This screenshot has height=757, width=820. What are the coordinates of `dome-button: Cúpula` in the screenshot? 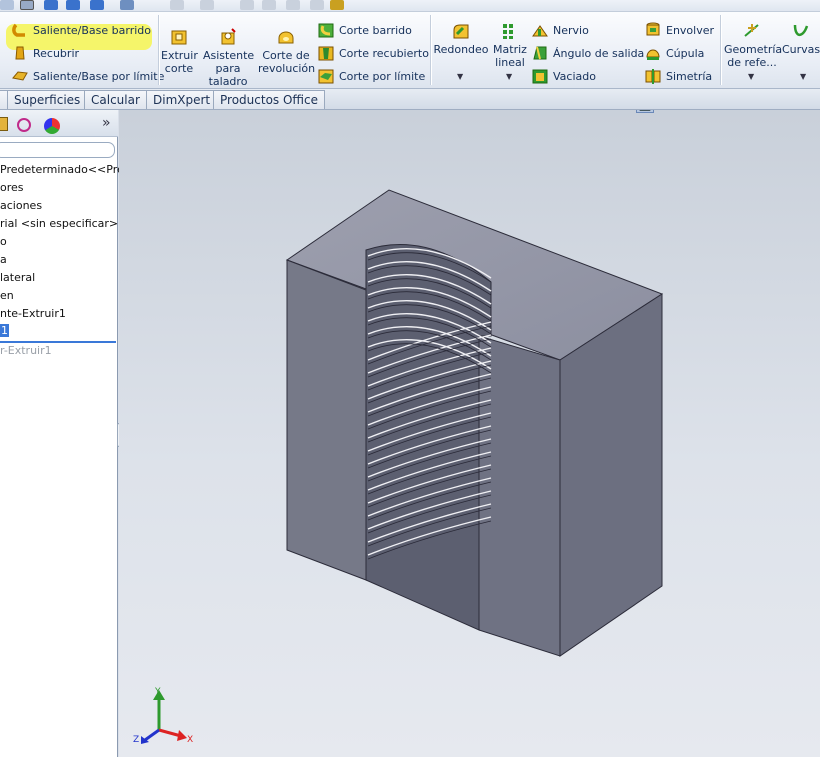 It's located at (674, 53).